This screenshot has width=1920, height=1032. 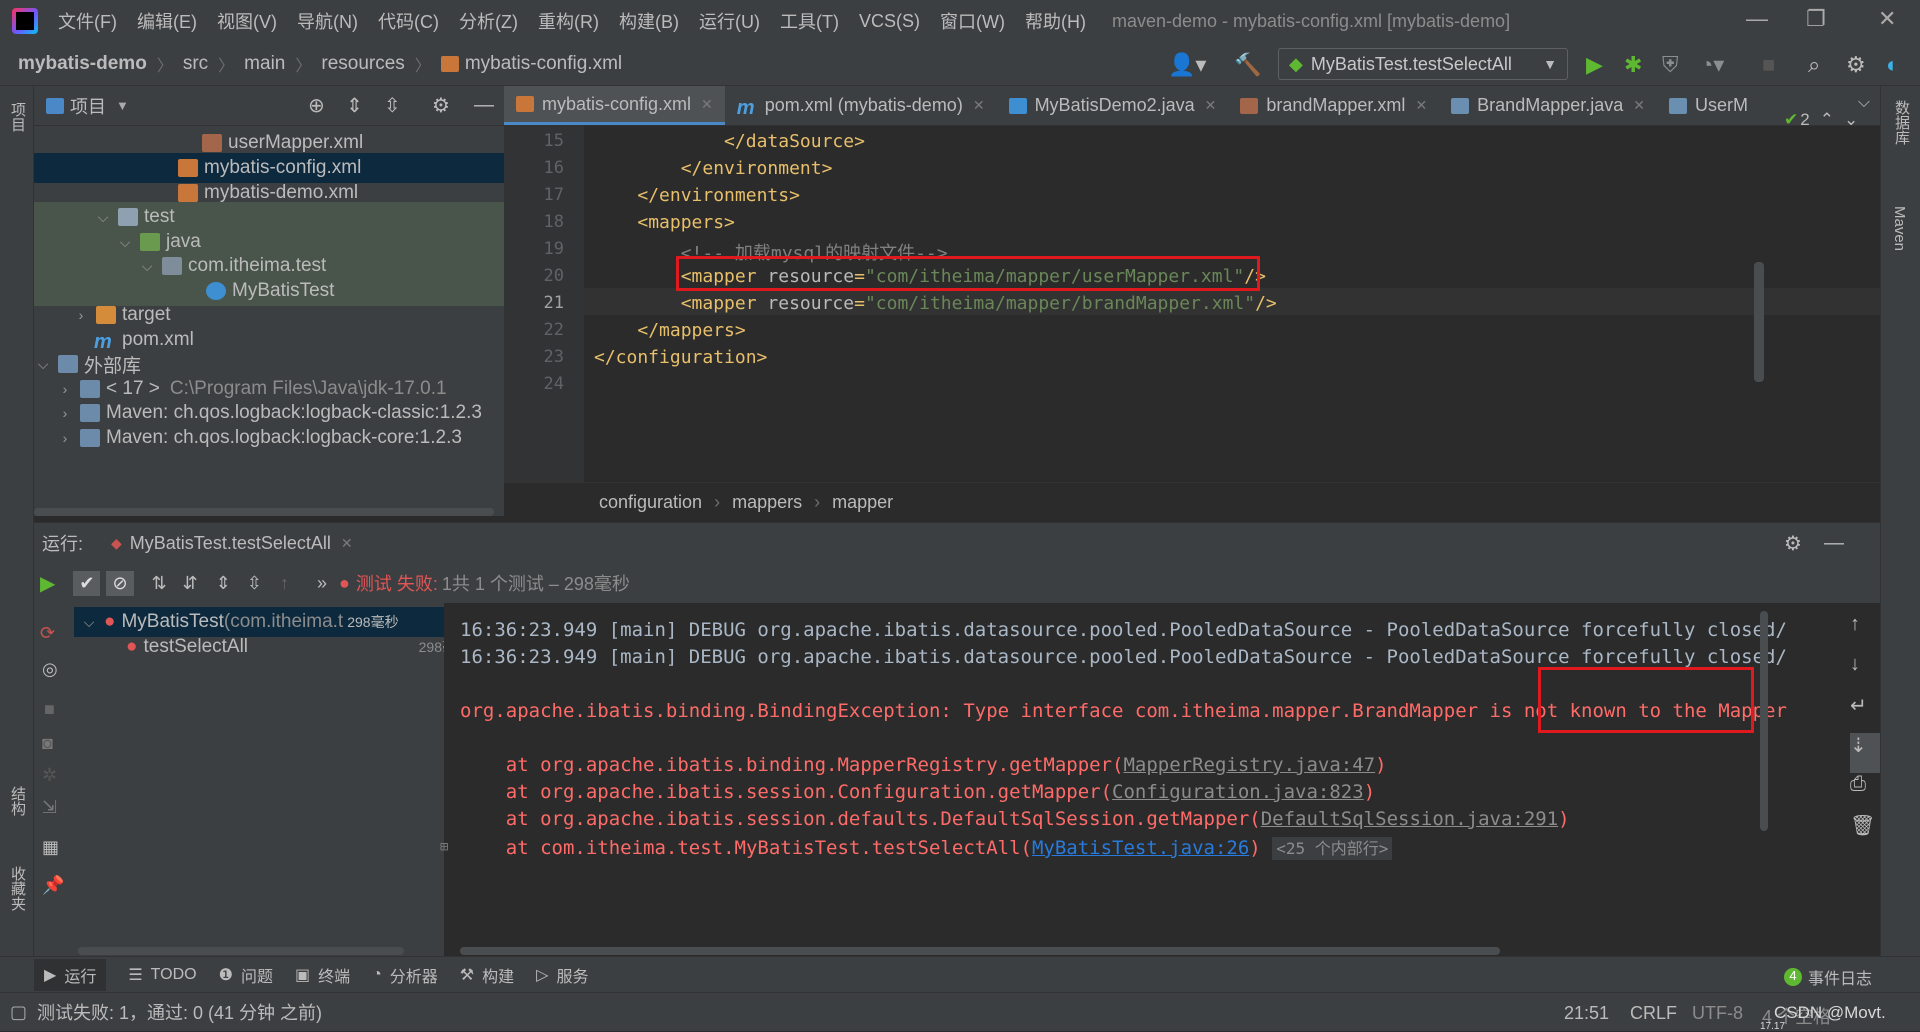 What do you see at coordinates (1865, 753) in the screenshot?
I see `scroll-to-end-icon: ⇣` at bounding box center [1865, 753].